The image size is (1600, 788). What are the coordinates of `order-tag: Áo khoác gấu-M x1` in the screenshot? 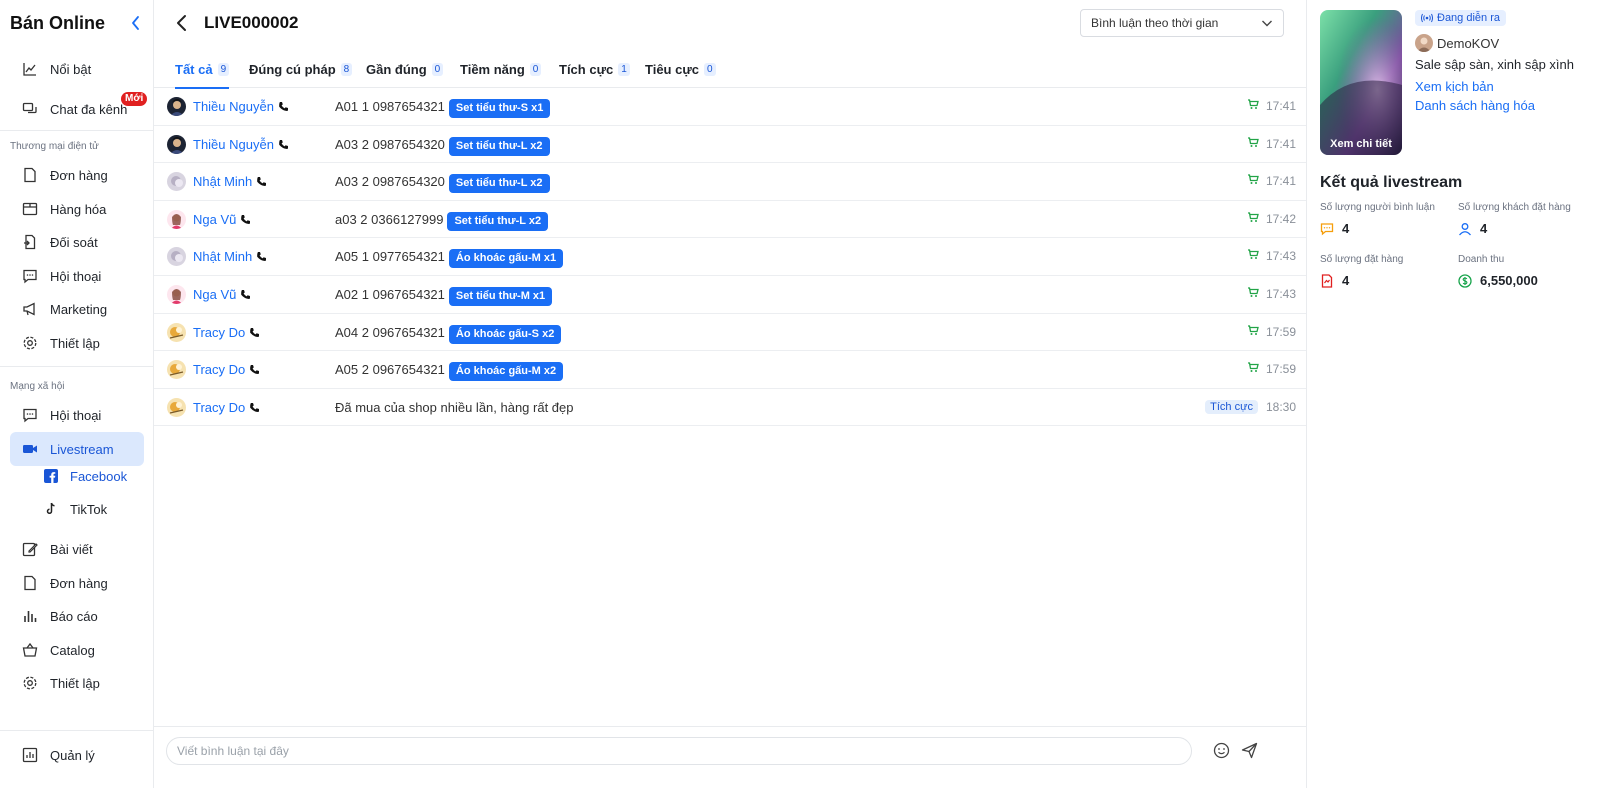 It's located at (506, 259).